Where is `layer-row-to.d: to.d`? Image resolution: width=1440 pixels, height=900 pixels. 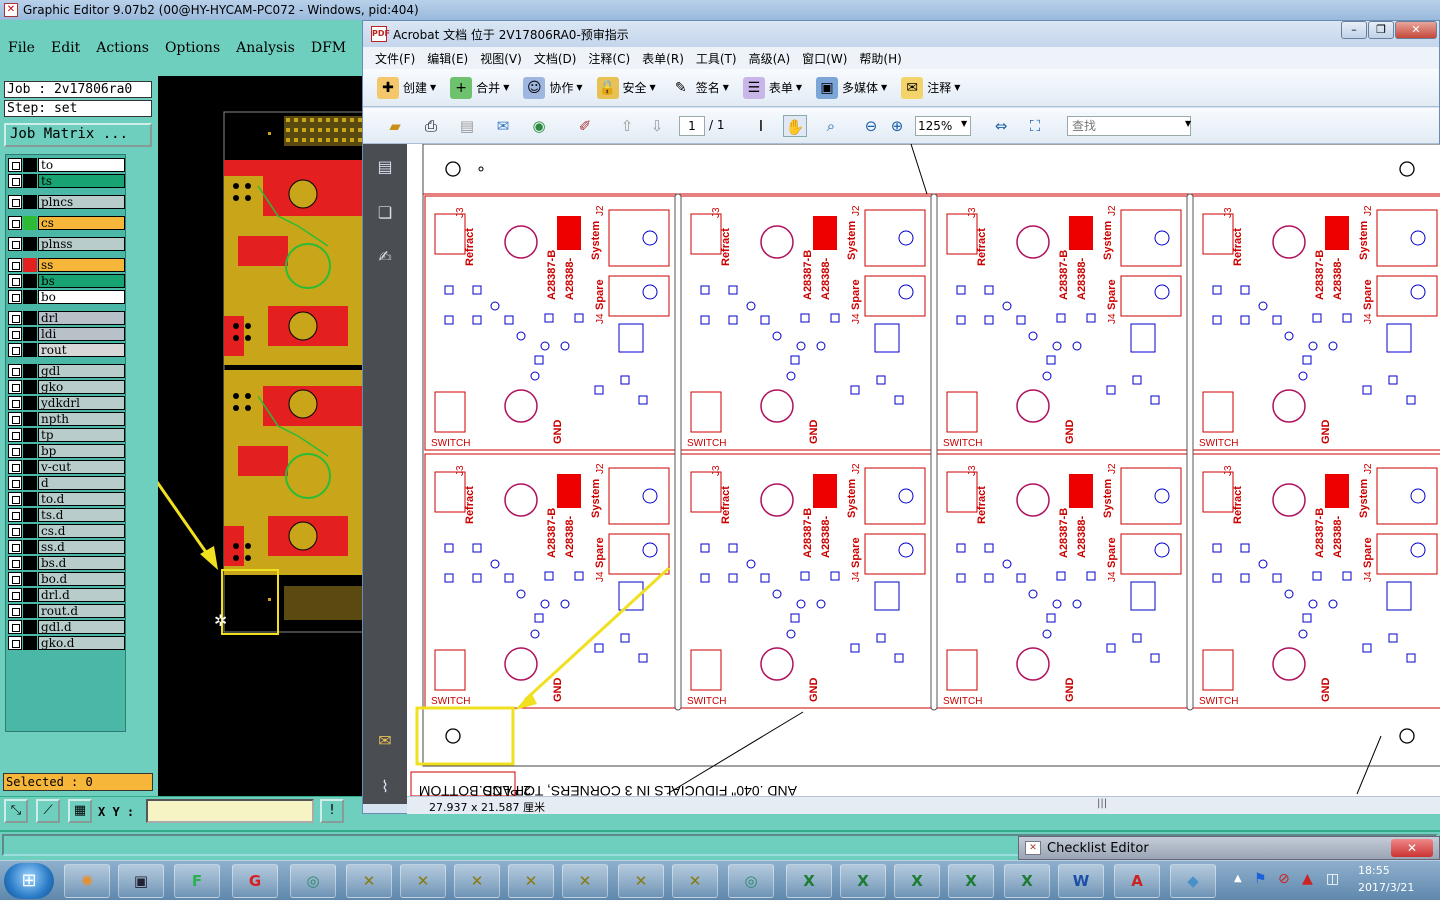
layer-row-to.d: to.d is located at coordinates (66, 499).